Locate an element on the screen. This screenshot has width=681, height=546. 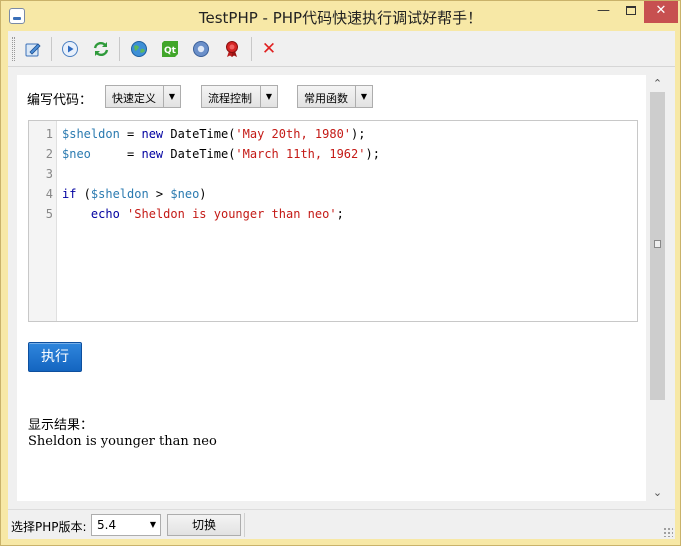
browser-button is located at coordinates (139, 49).